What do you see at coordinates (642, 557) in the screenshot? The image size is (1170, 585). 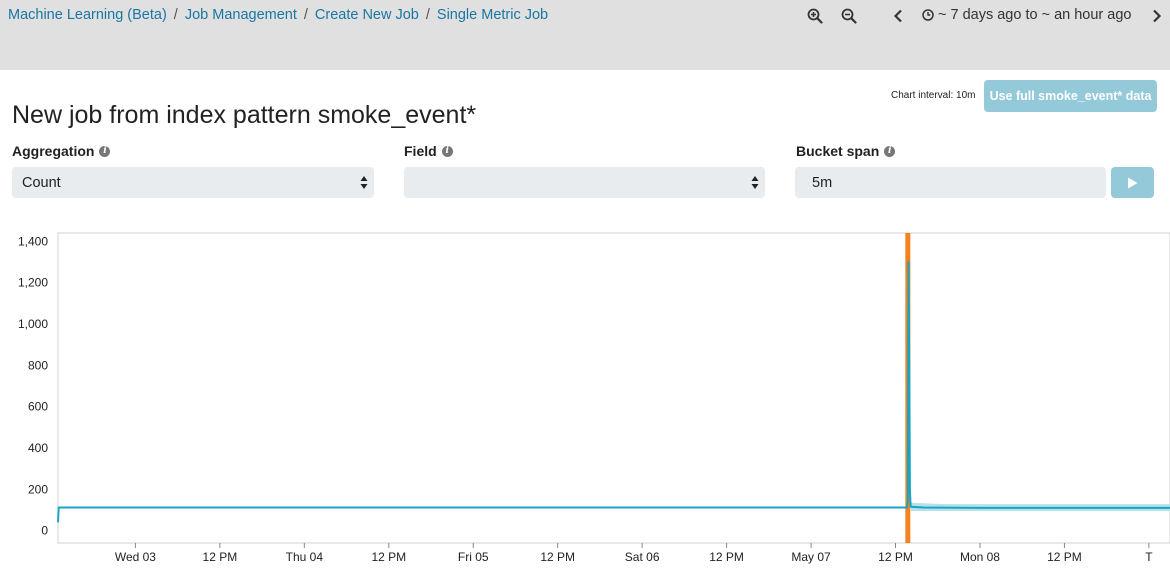 I see `x-tick-label: Sat 06` at bounding box center [642, 557].